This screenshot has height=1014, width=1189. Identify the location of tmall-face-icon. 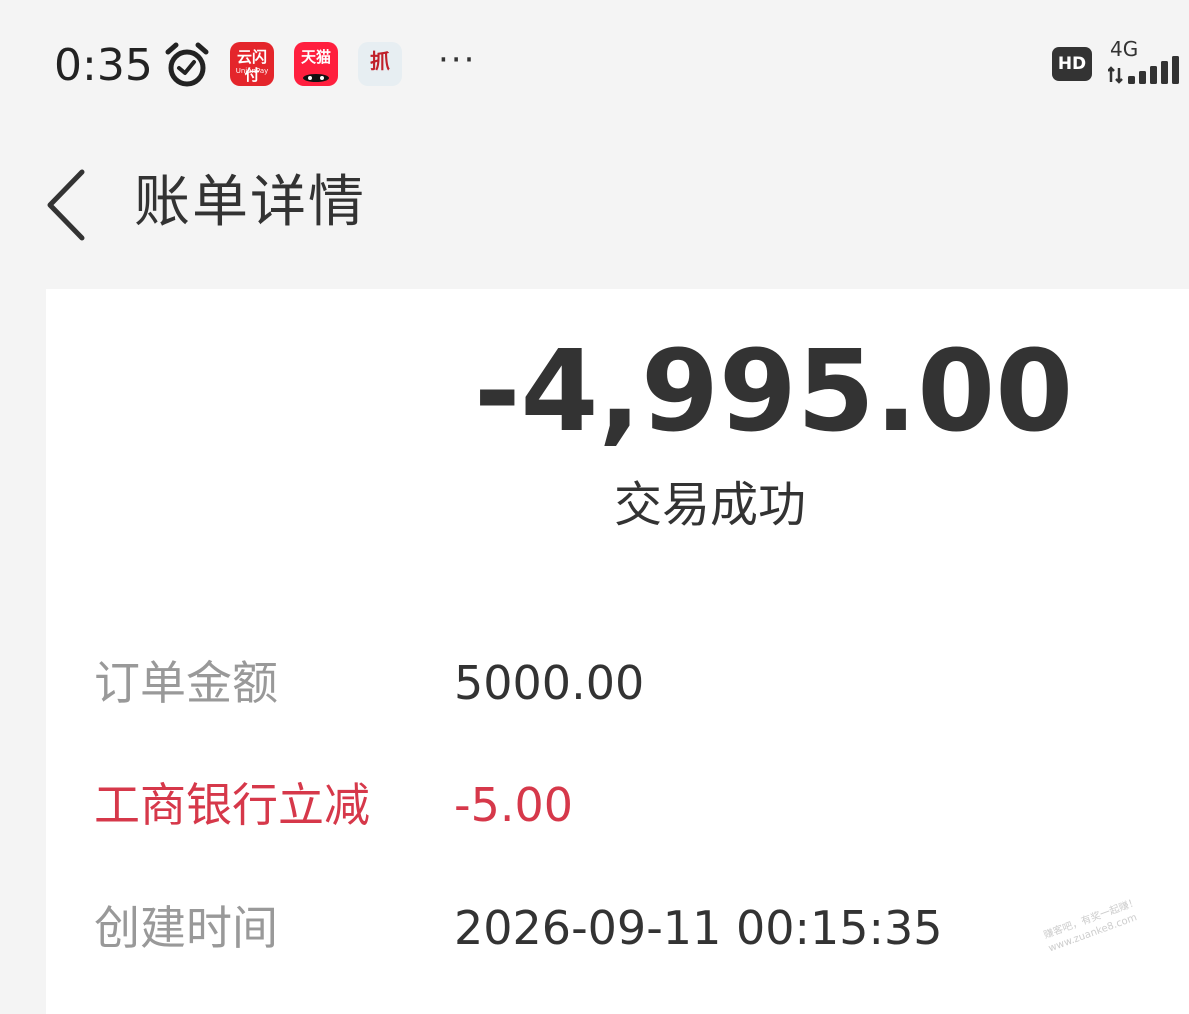
(316, 78).